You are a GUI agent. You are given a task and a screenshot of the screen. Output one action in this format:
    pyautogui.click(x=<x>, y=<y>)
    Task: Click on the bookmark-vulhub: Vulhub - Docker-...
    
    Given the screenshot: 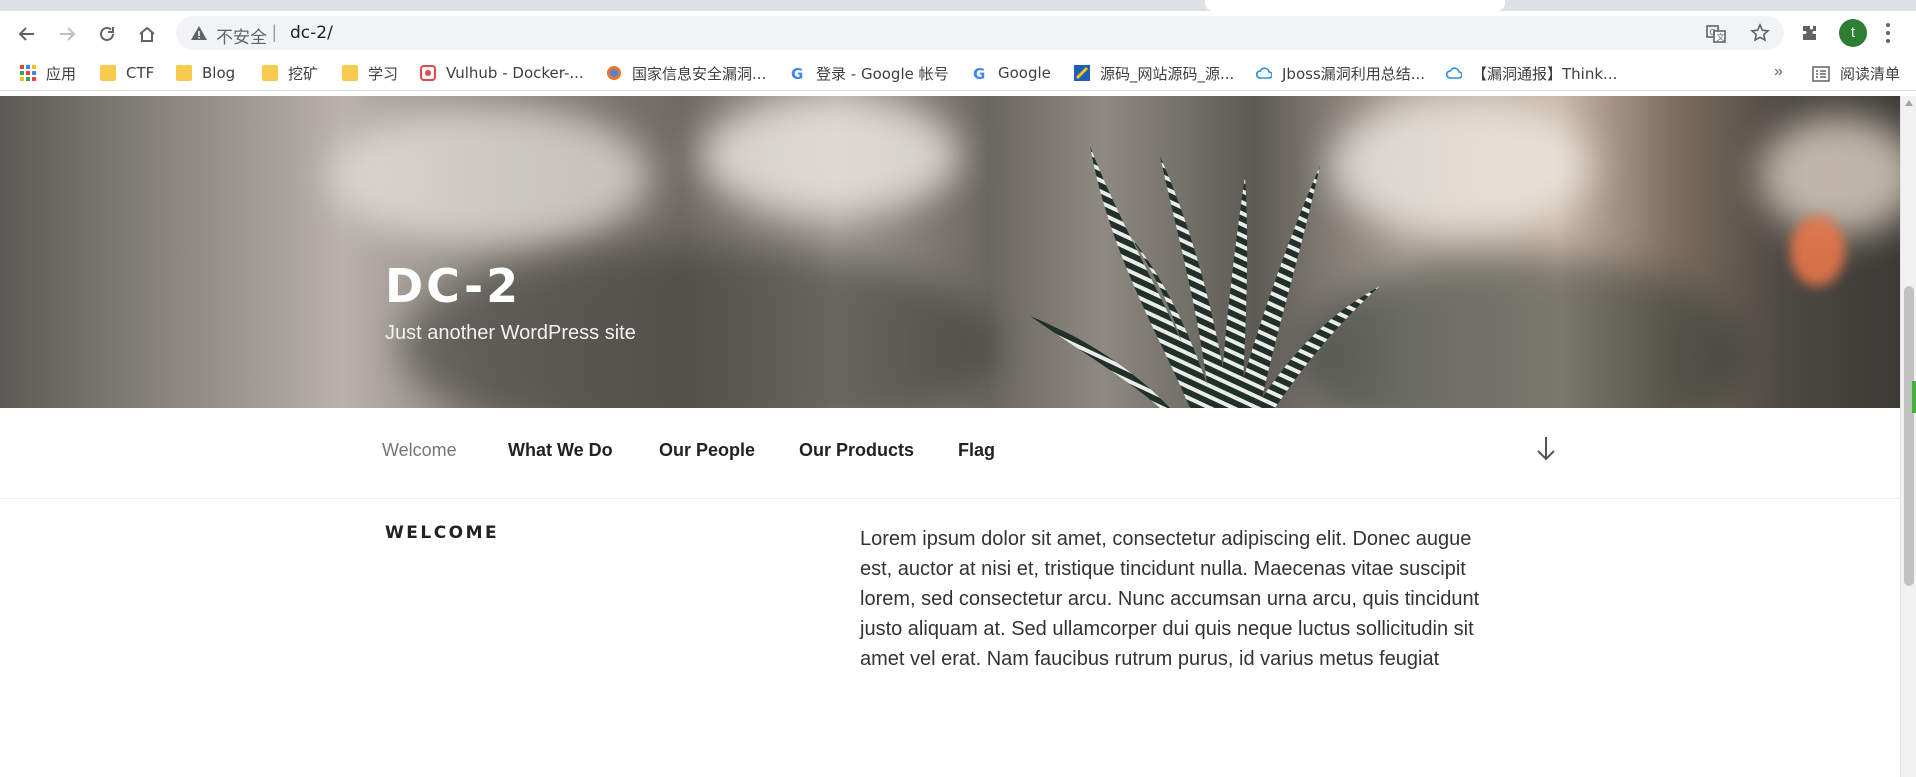 What is the action you would take?
    pyautogui.click(x=502, y=73)
    